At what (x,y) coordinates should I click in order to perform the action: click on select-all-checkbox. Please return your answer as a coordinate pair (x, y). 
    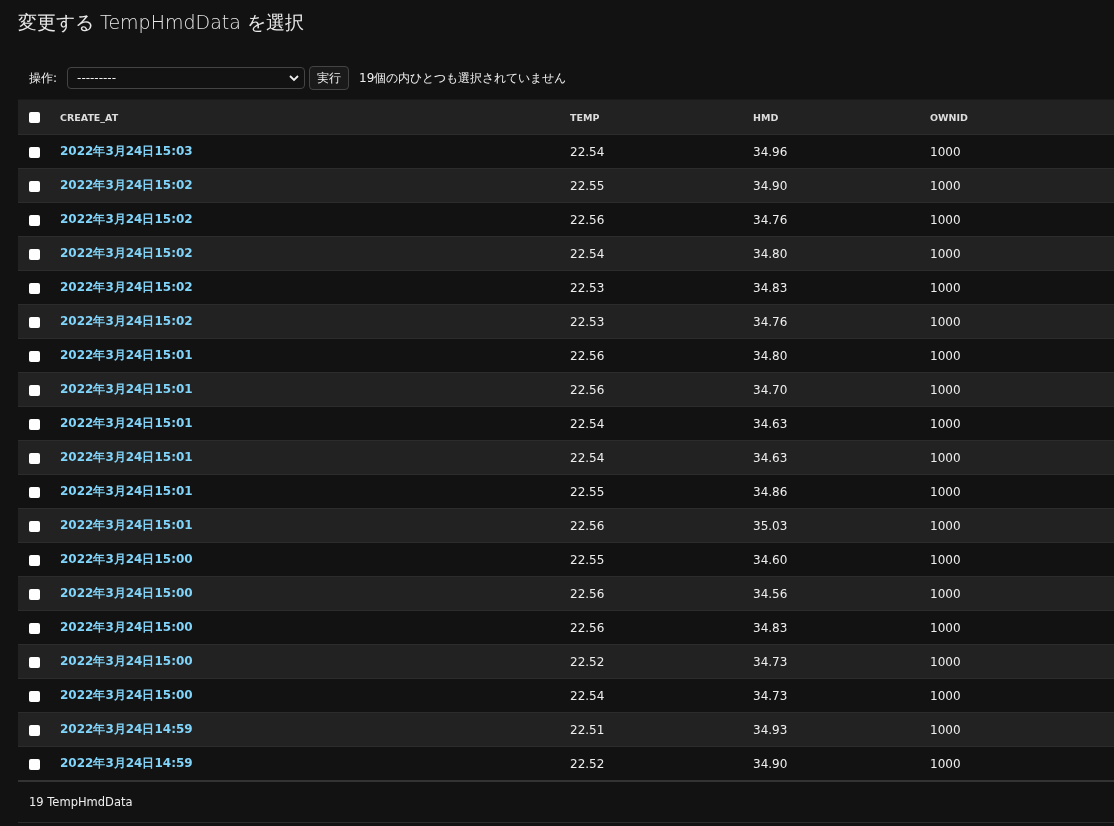
    Looking at the image, I should click on (34, 117).